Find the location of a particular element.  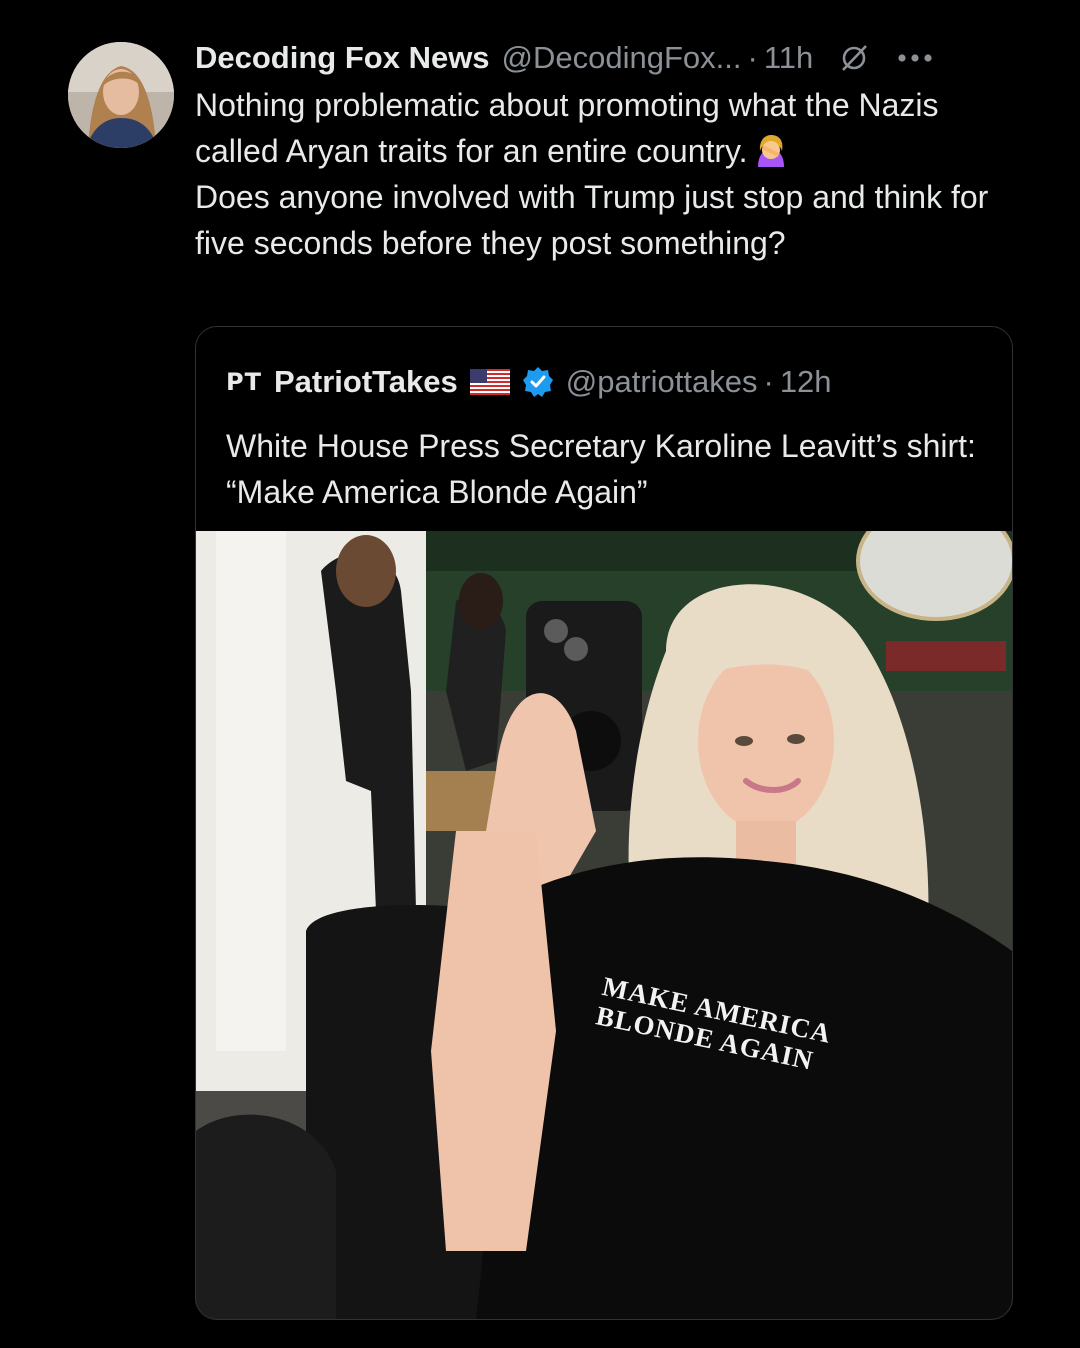

quoted-tweet-timestamp: 12h is located at coordinates (806, 382).